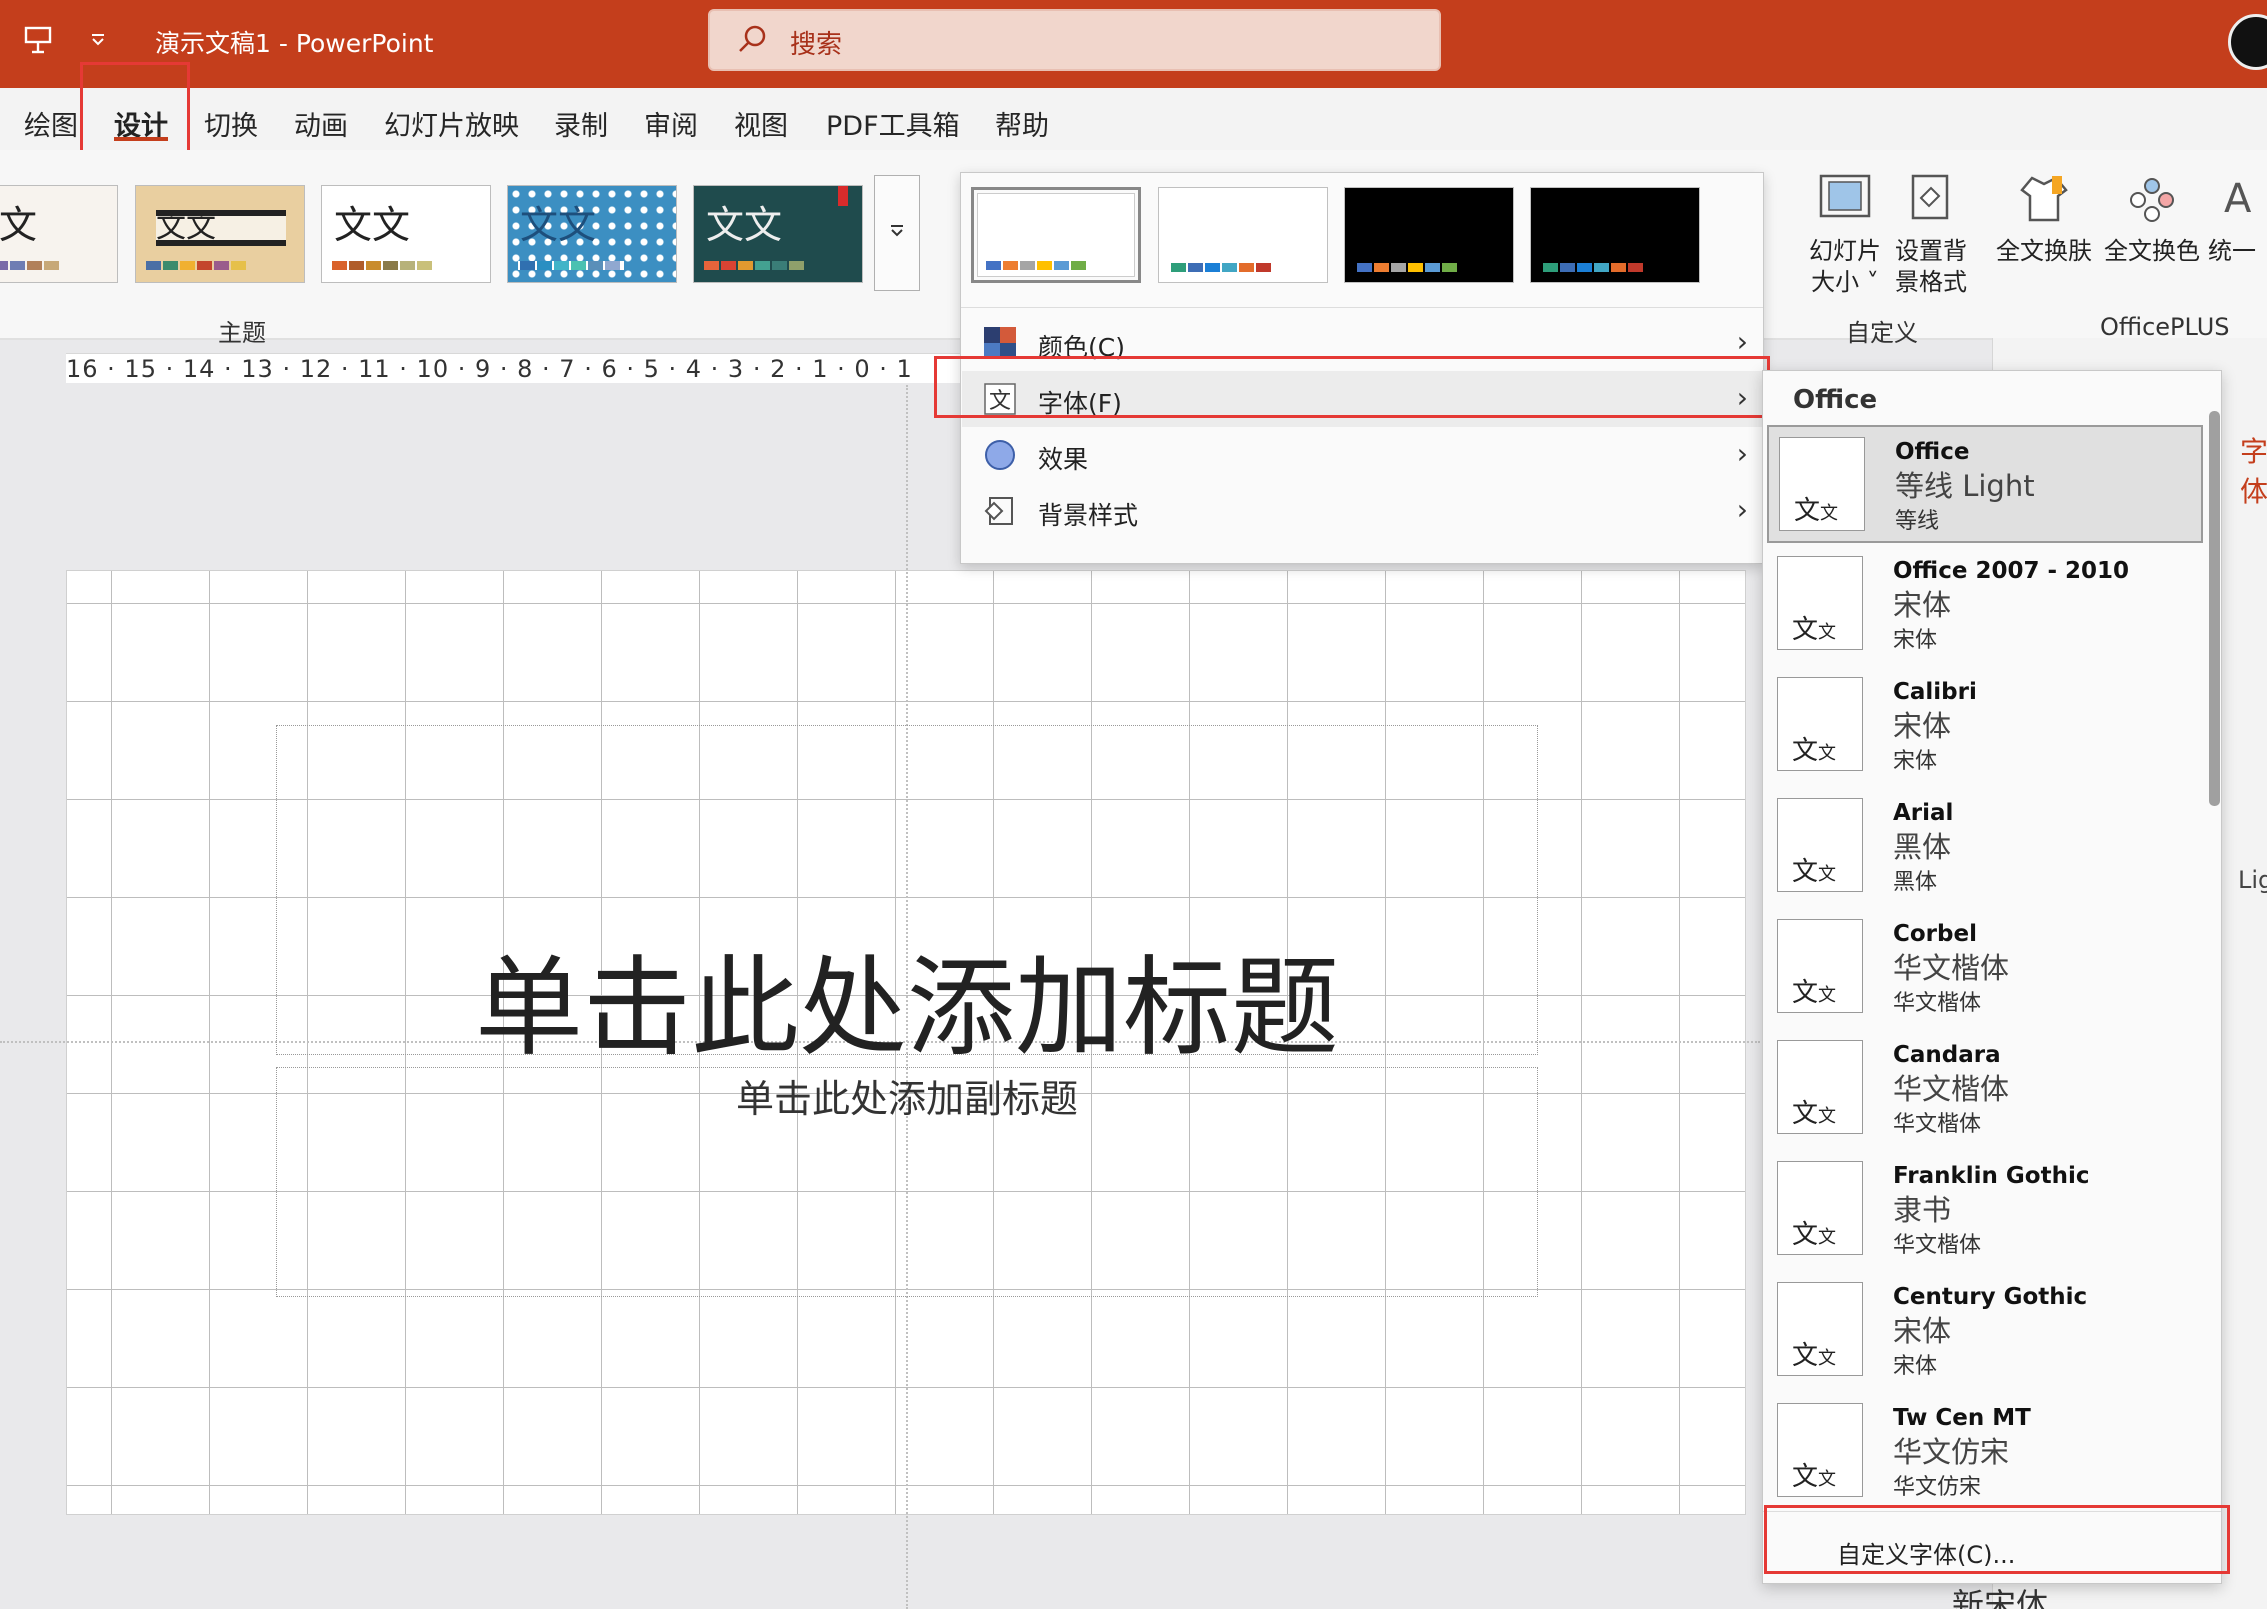 This screenshot has width=2267, height=1609. I want to click on heading-font-name: 等线 Light, so click(1965, 486).